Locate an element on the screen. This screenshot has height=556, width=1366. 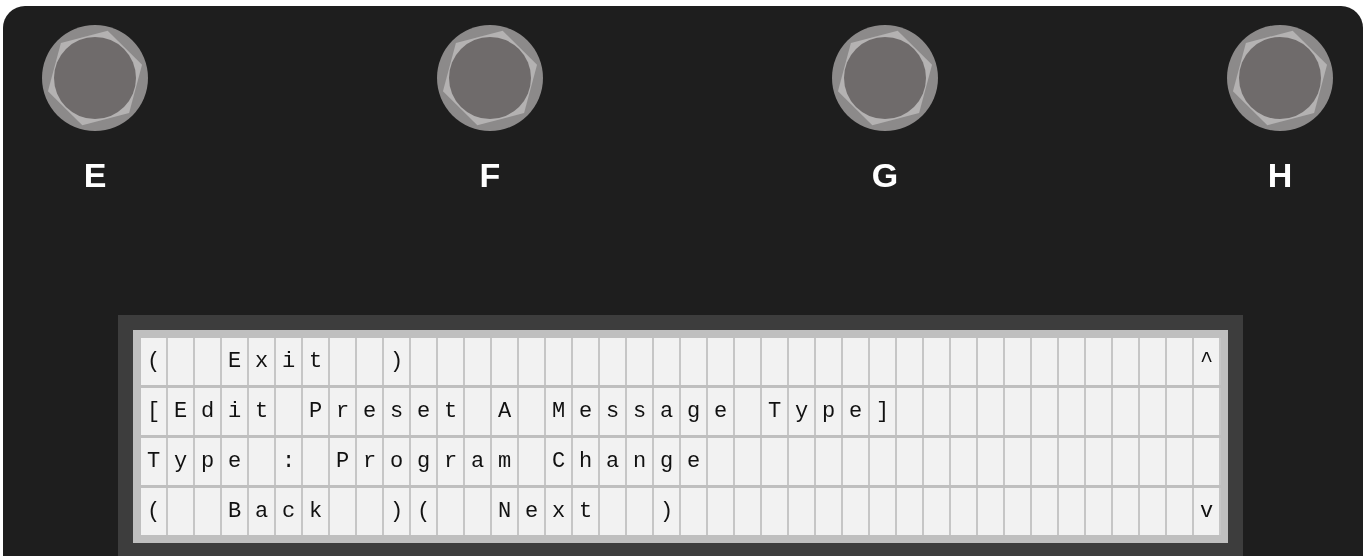
footswitch-label: G is located at coordinates (885, 175).